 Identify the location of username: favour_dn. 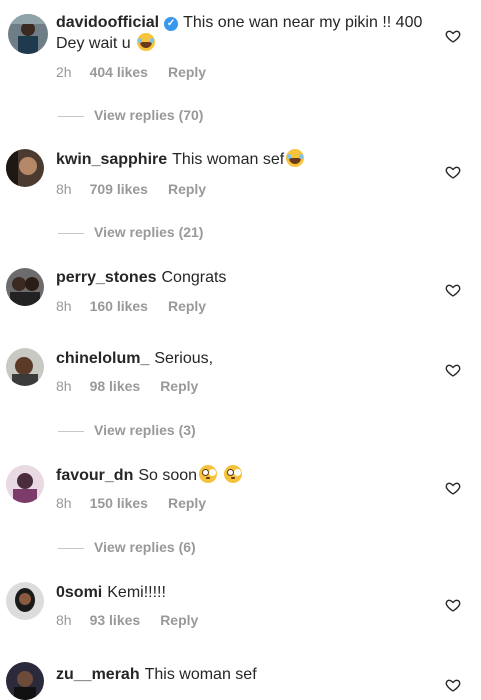
(94, 475).